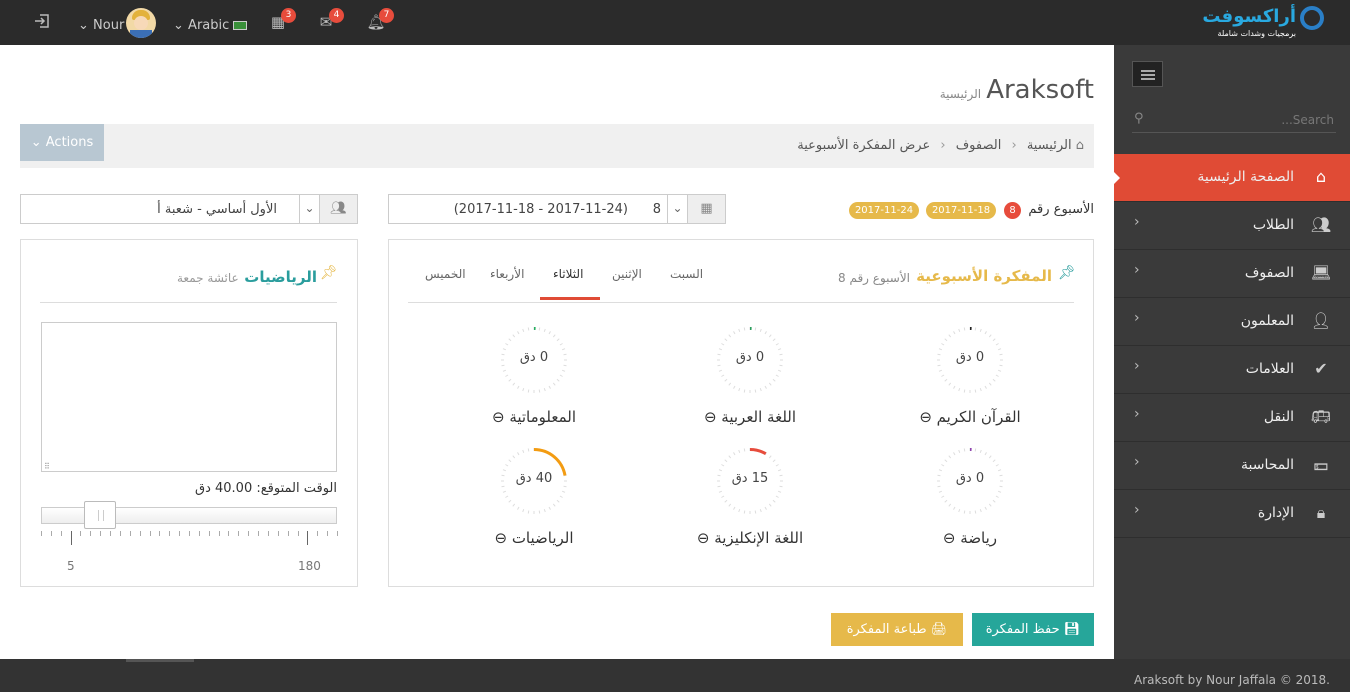 Image resolution: width=1350 pixels, height=692 pixels. I want to click on time-slider-handle, so click(100, 515).